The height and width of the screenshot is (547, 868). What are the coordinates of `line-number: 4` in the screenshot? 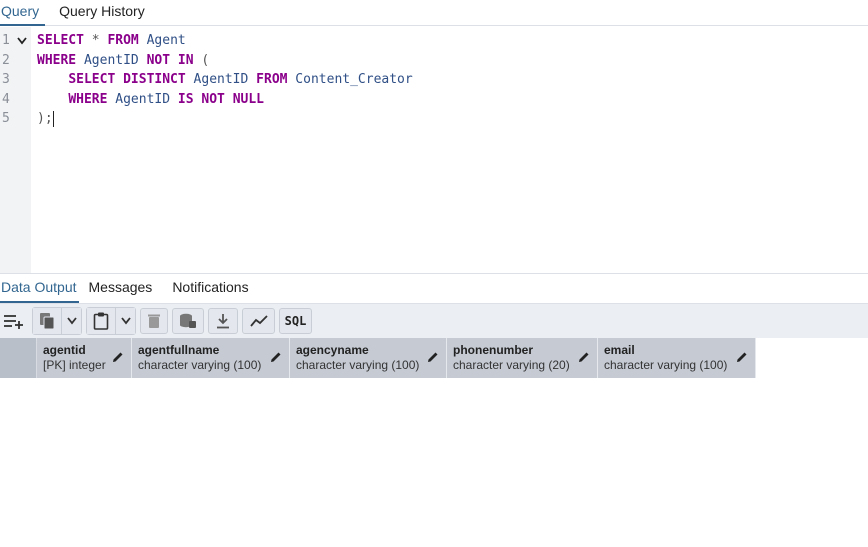 It's located at (6, 99).